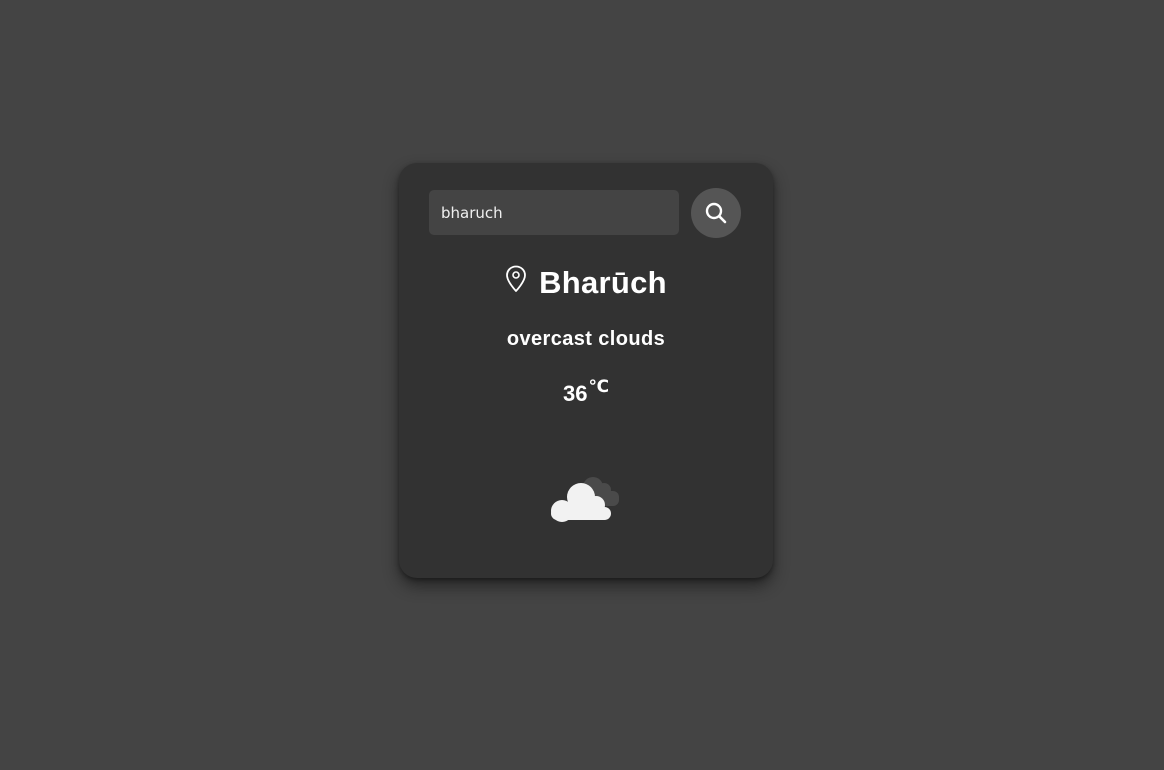 This screenshot has height=770, width=1164. I want to click on overcast-clouds-icon, so click(585, 499).